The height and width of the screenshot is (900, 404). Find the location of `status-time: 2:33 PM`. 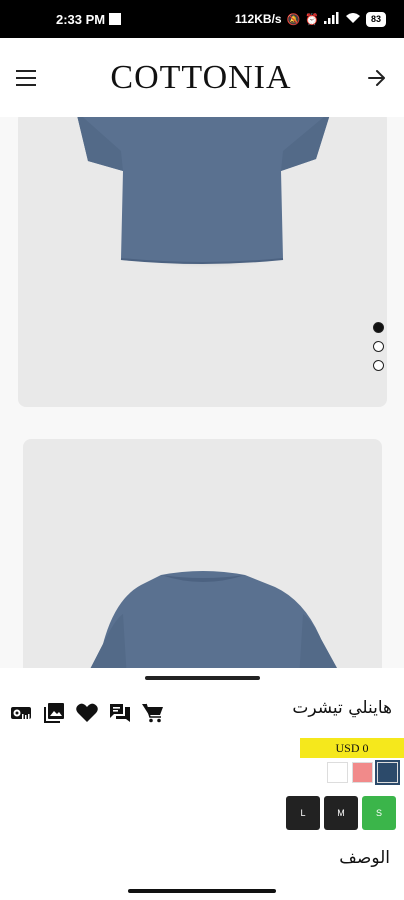

status-time: 2:33 PM is located at coordinates (81, 19).